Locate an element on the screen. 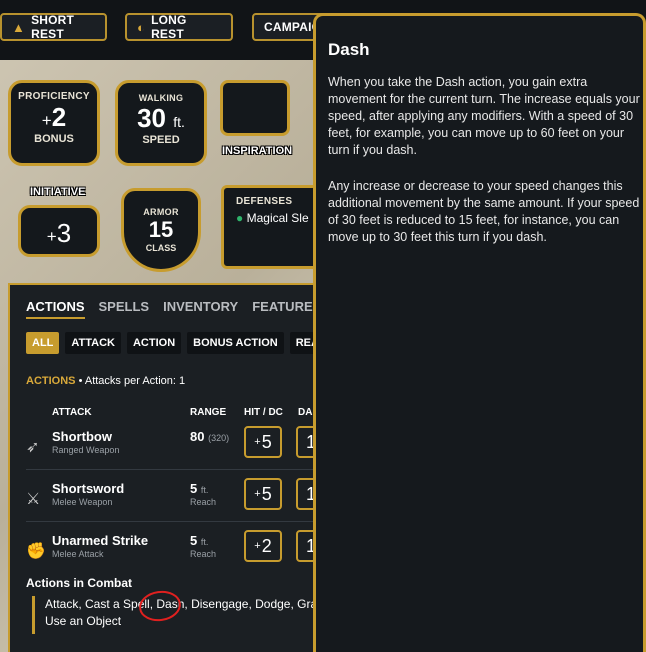  filter-all: ALL is located at coordinates (43, 343).